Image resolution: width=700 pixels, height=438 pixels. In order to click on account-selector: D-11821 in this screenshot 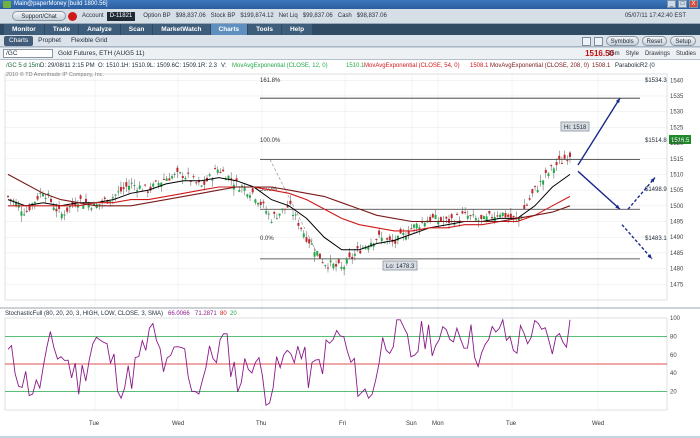, I will do `click(121, 16)`.